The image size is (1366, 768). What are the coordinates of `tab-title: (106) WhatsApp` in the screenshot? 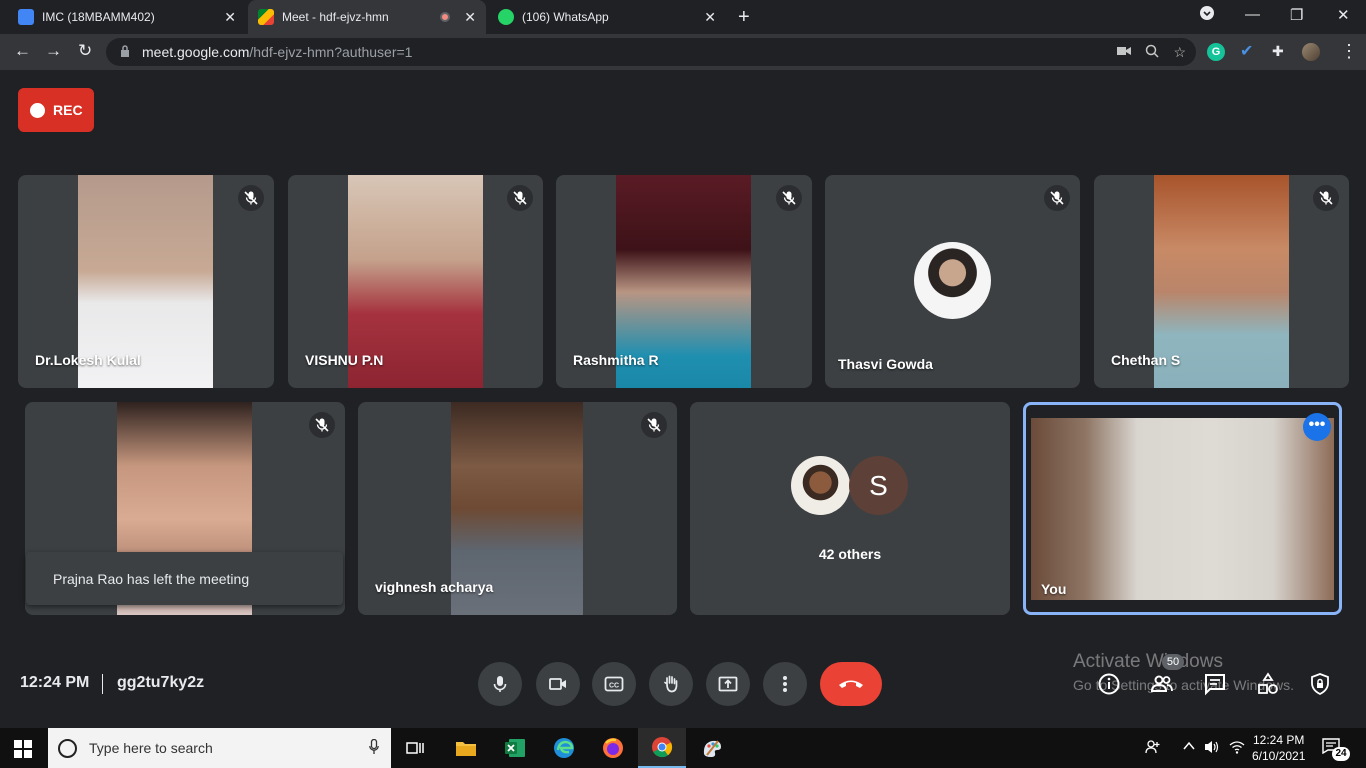 It's located at (565, 17).